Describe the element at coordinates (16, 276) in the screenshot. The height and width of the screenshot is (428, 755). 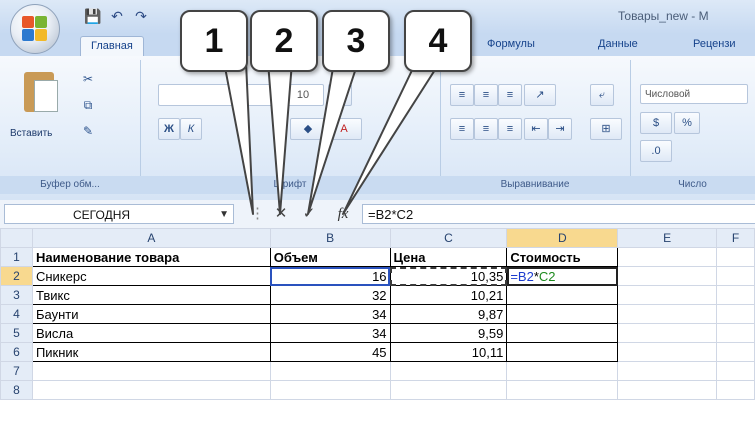
I see `row-header: 2` at that location.